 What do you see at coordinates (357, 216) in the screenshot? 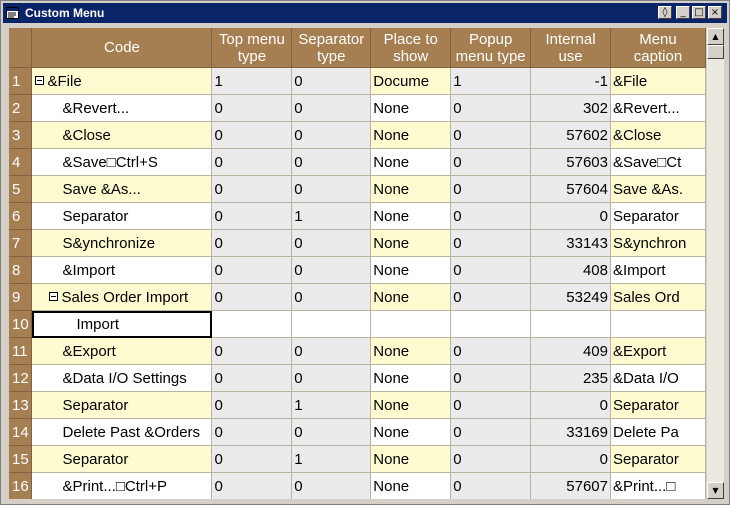
I see `table-row: 6 Separator 0 1 None 0 0 Separator` at bounding box center [357, 216].